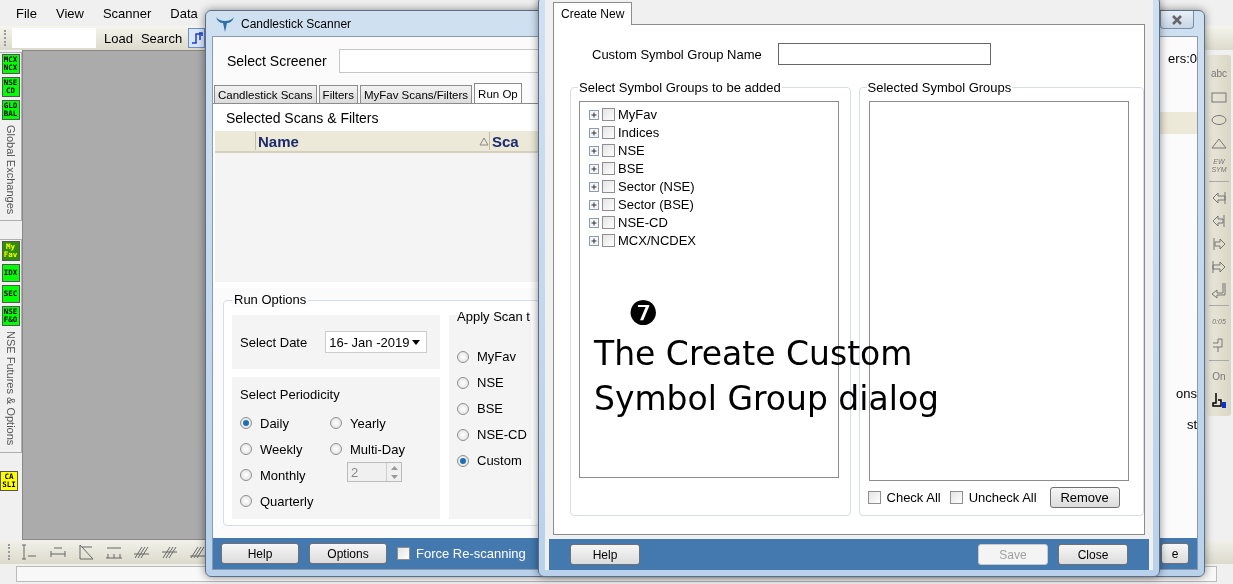 This screenshot has width=1233, height=584. I want to click on radio-label: BSE, so click(490, 408).